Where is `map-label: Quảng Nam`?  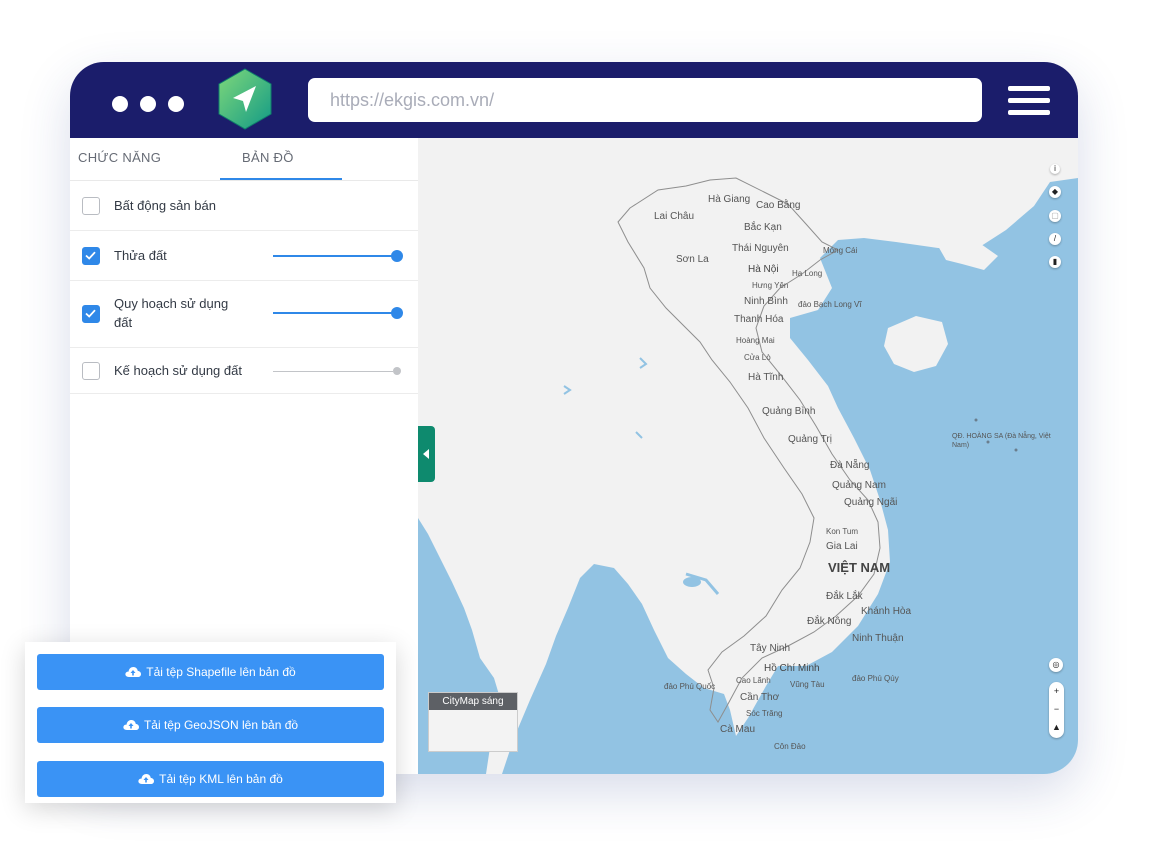 map-label: Quảng Nam is located at coordinates (859, 485).